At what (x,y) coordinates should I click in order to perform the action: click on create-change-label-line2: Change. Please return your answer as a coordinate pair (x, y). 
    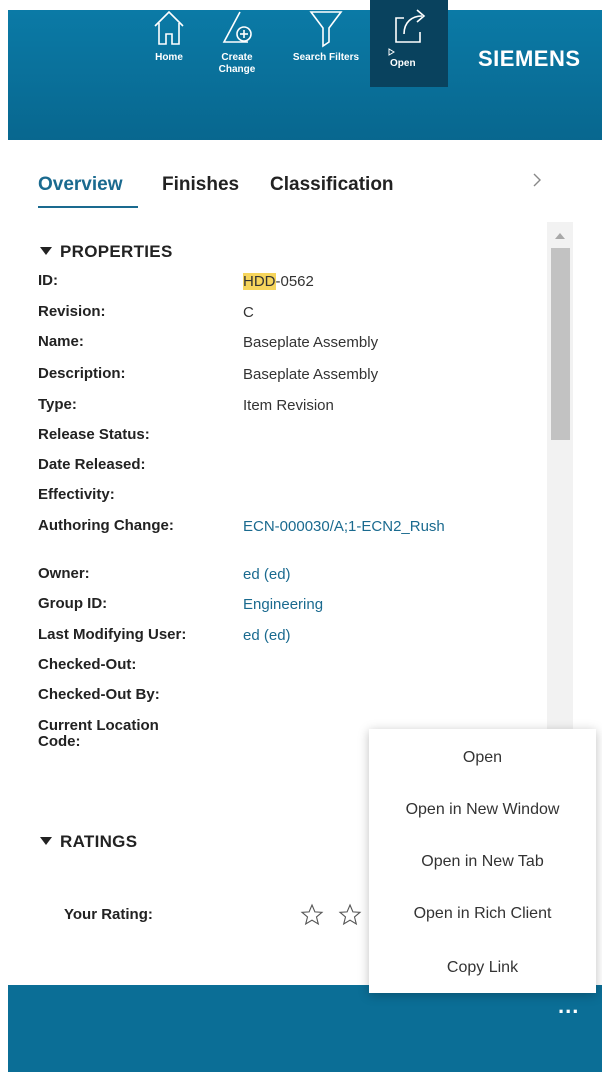
    Looking at the image, I should click on (237, 69).